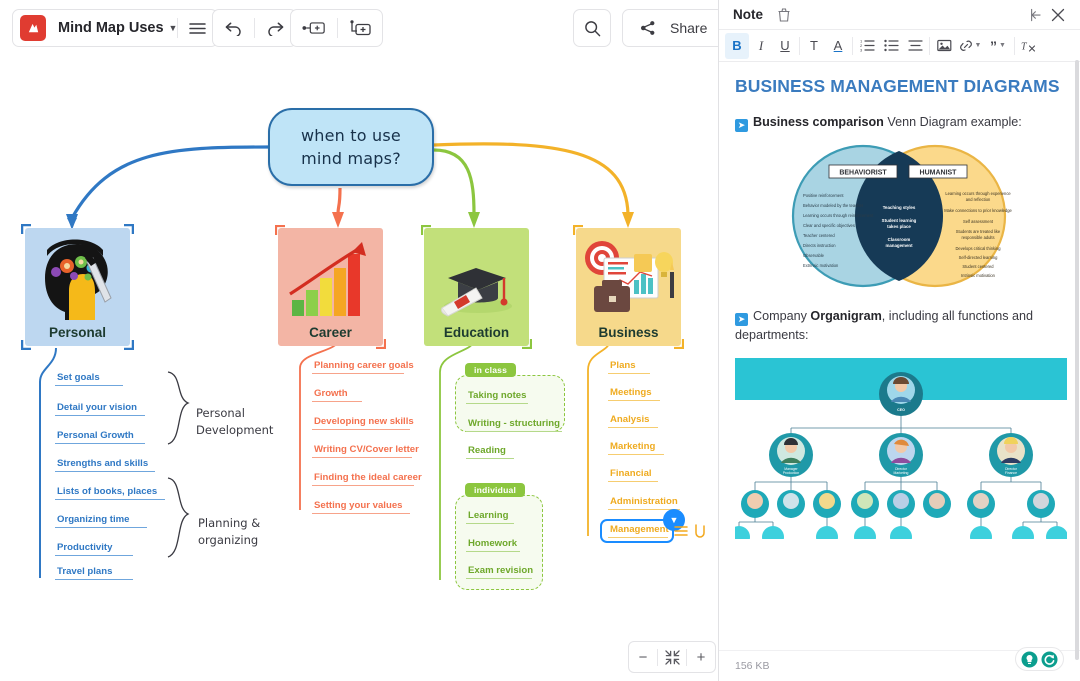  I want to click on subtopic-writing-cv-cover-letter: Writing CV/Cover letter, so click(365, 451).